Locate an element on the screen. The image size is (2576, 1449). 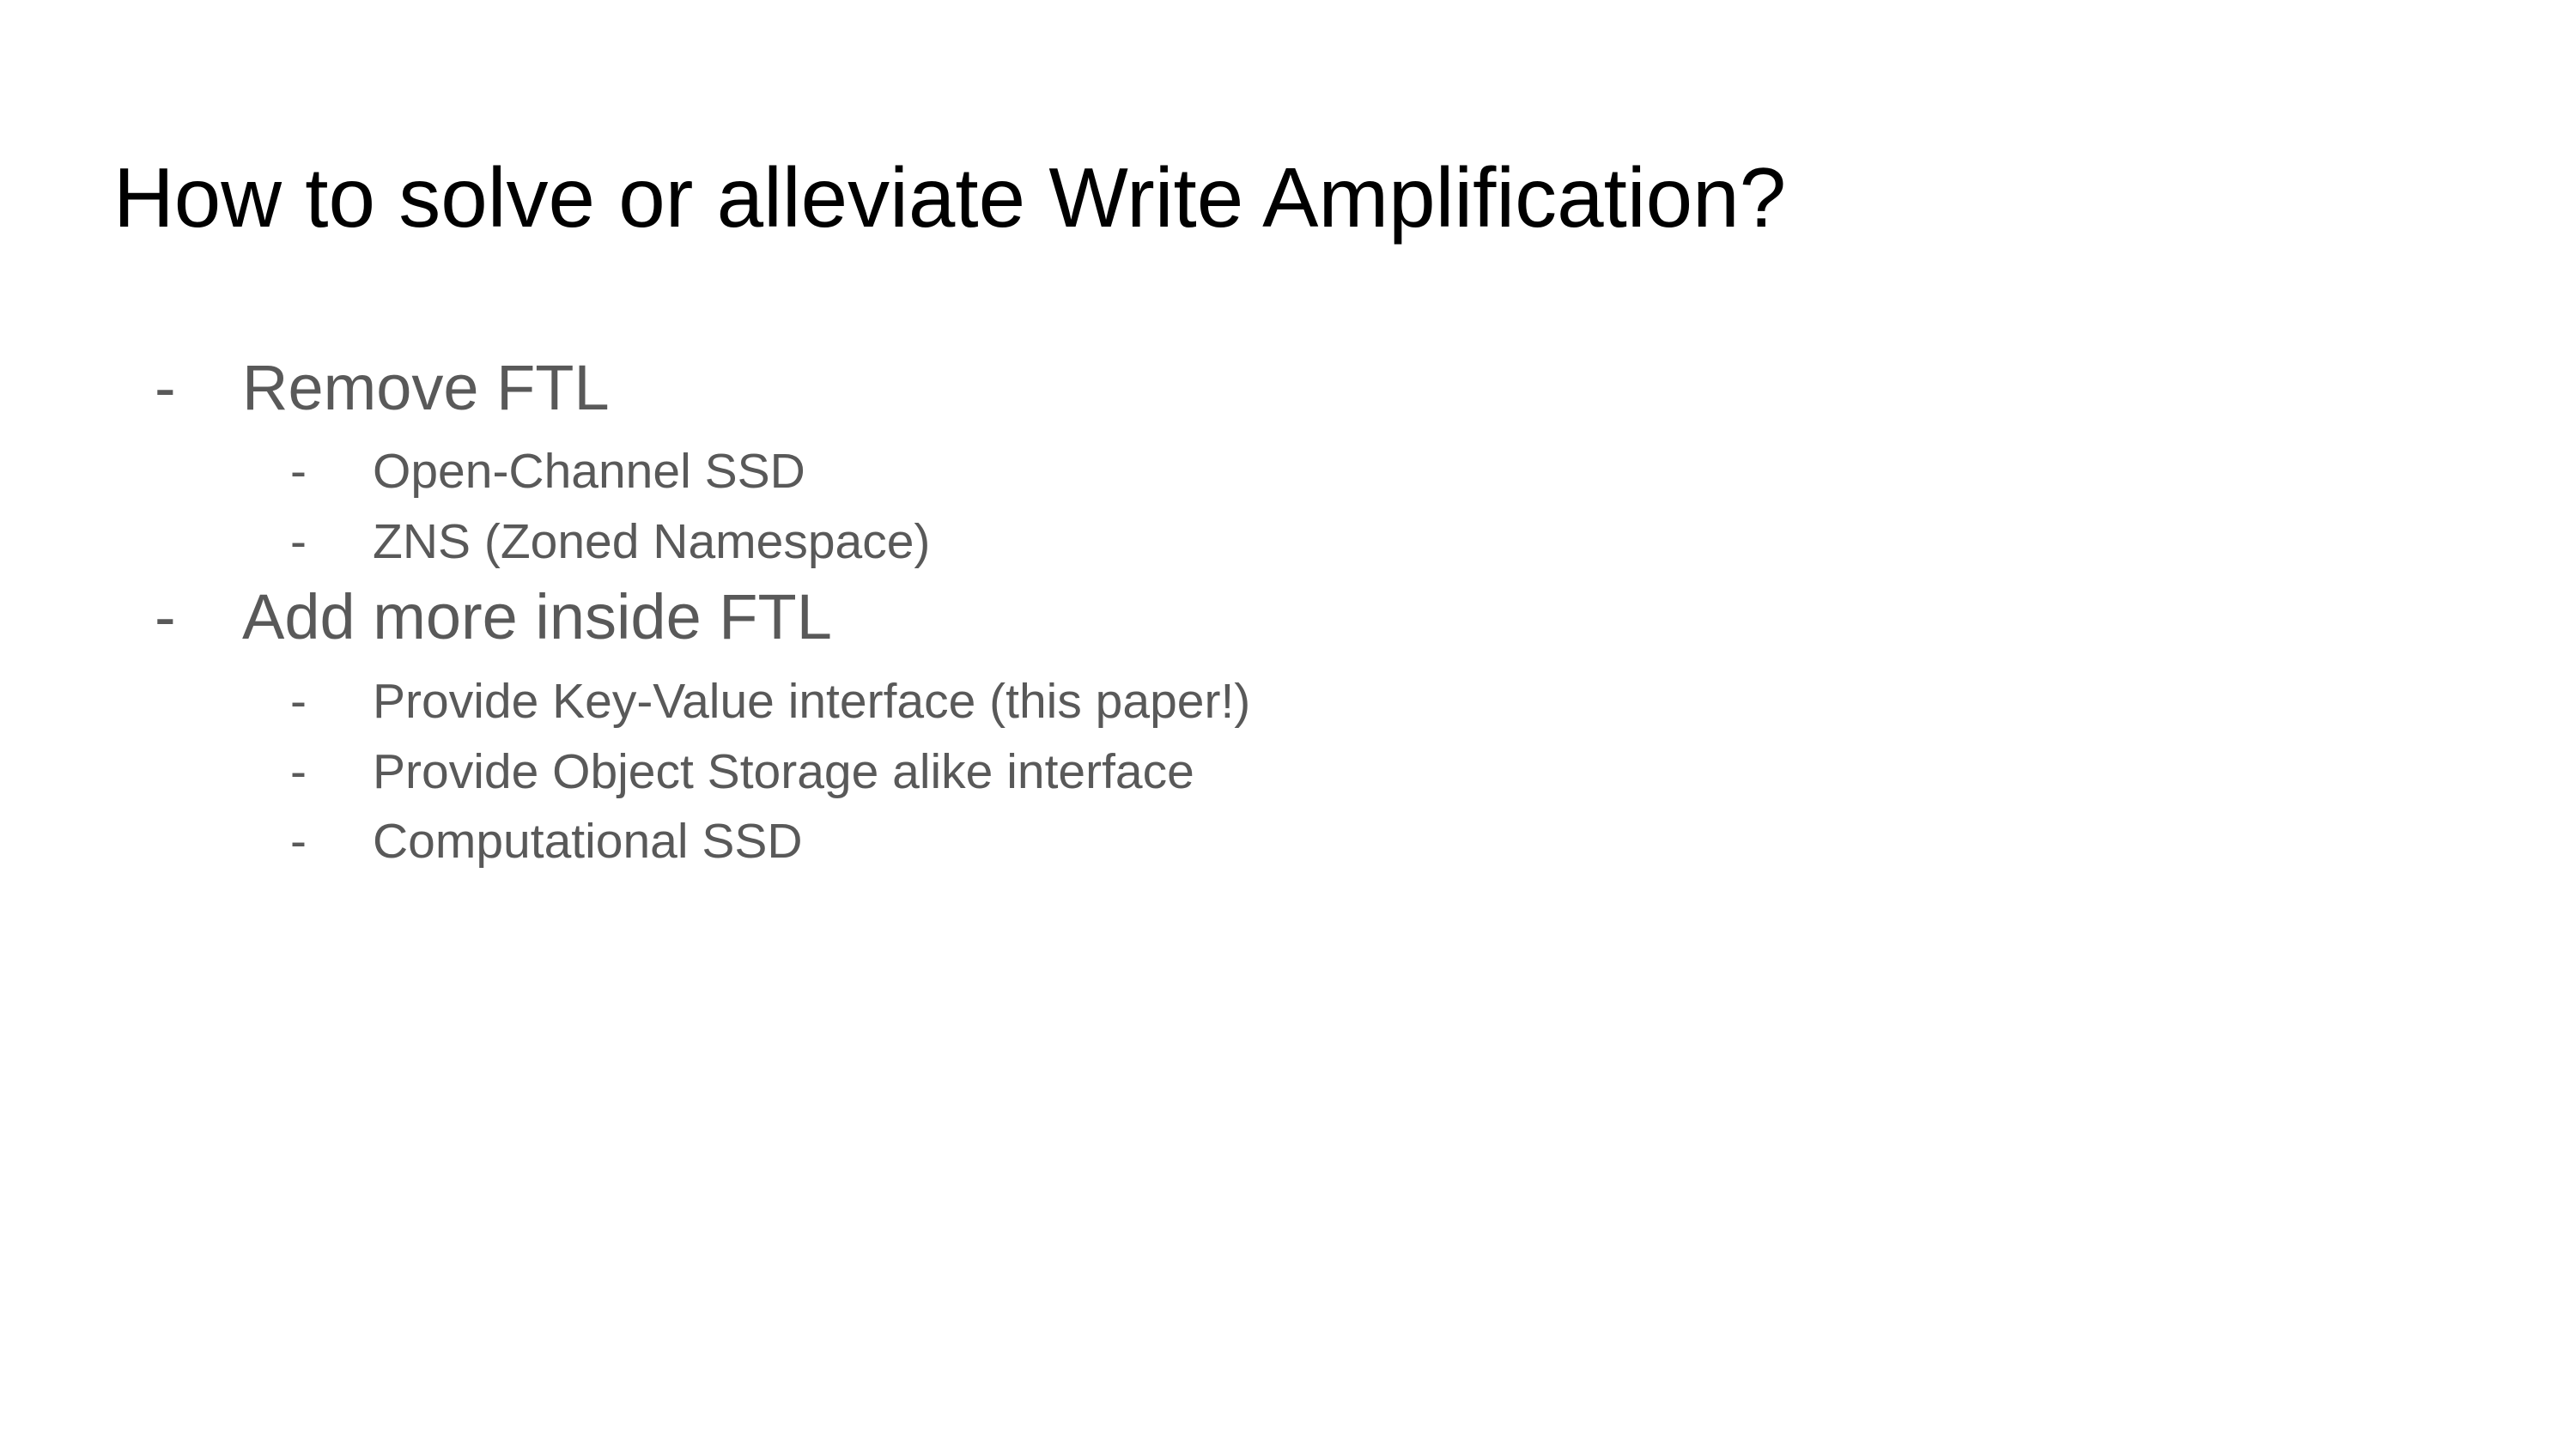
bullet-text: Open-Channel SSD is located at coordinates (589, 472).